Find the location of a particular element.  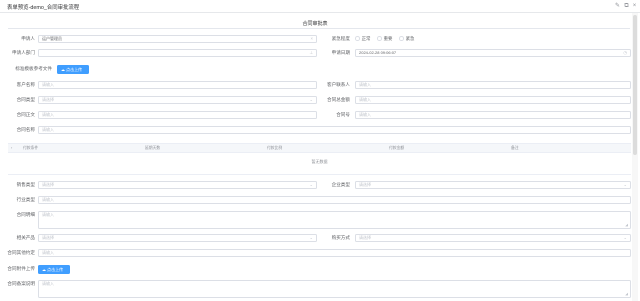

template-upload-button: ☁ 点击上传 is located at coordinates (73, 69).